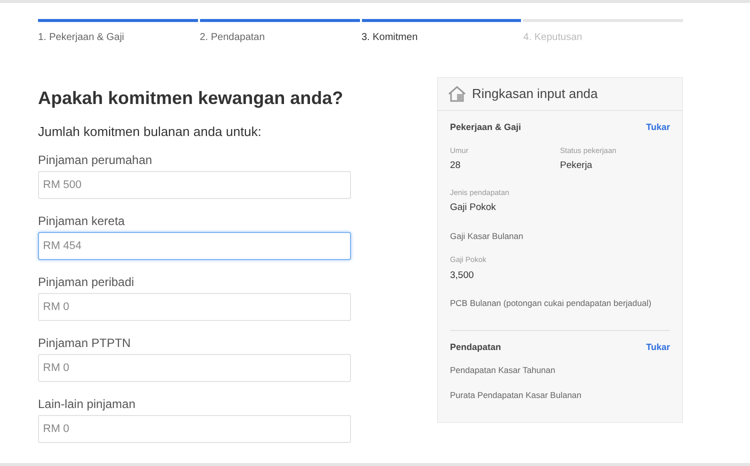 The width and height of the screenshot is (750, 466). I want to click on house-icon, so click(457, 94).